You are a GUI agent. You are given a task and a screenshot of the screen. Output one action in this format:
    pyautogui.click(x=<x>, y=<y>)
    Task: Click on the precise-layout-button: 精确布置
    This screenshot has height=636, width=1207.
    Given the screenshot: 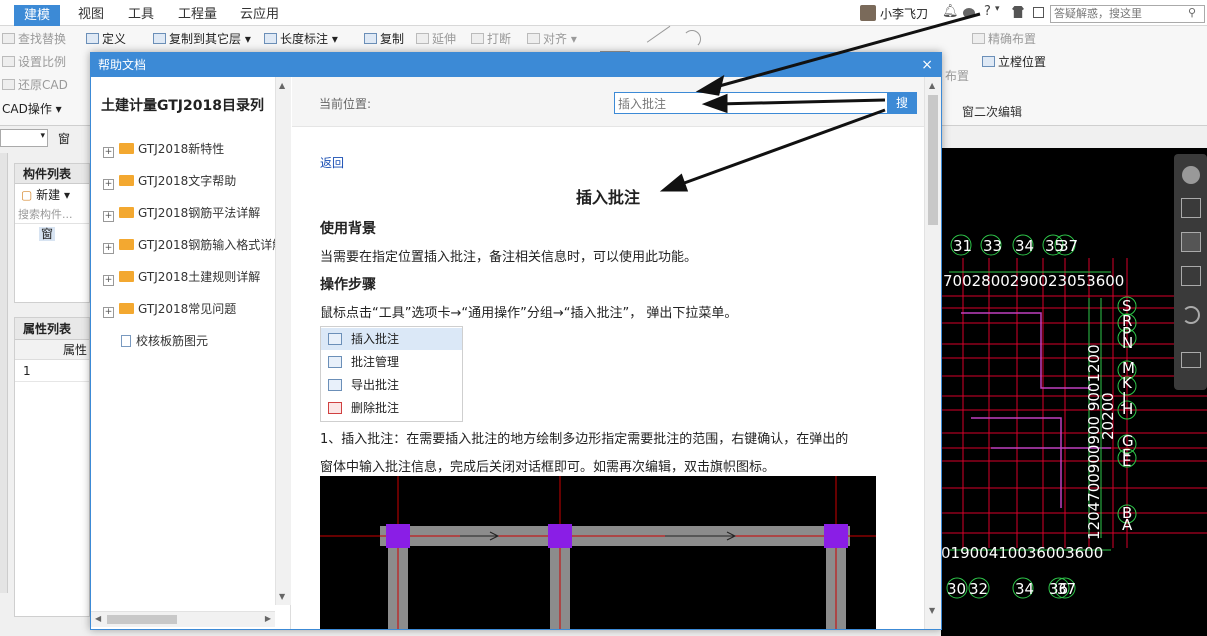 What is the action you would take?
    pyautogui.click(x=1004, y=39)
    